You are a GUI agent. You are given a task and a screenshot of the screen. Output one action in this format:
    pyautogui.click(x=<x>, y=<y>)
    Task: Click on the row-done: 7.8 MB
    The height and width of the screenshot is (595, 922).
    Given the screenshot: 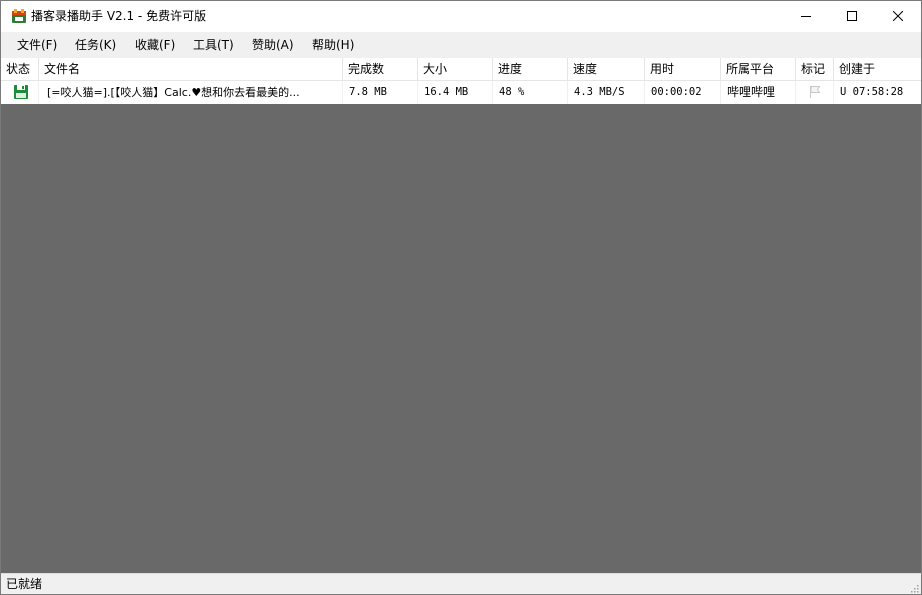 What is the action you would take?
    pyautogui.click(x=380, y=92)
    